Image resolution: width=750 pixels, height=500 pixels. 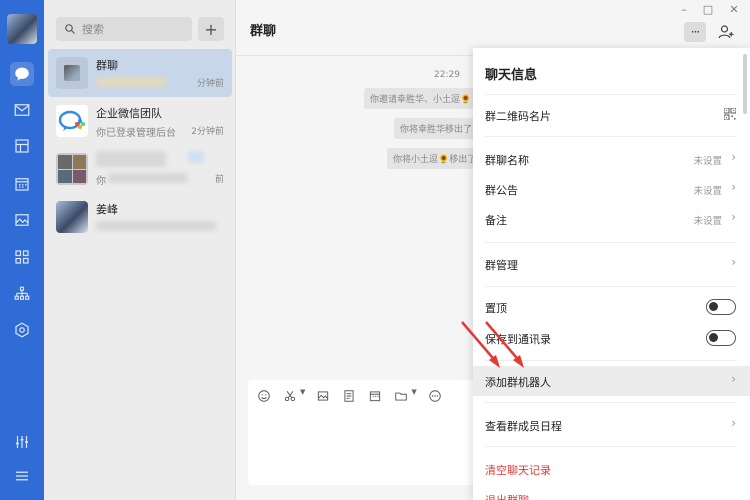 What do you see at coordinates (136, 133) in the screenshot?
I see `conversation-preview: 你已登录管理后台` at bounding box center [136, 133].